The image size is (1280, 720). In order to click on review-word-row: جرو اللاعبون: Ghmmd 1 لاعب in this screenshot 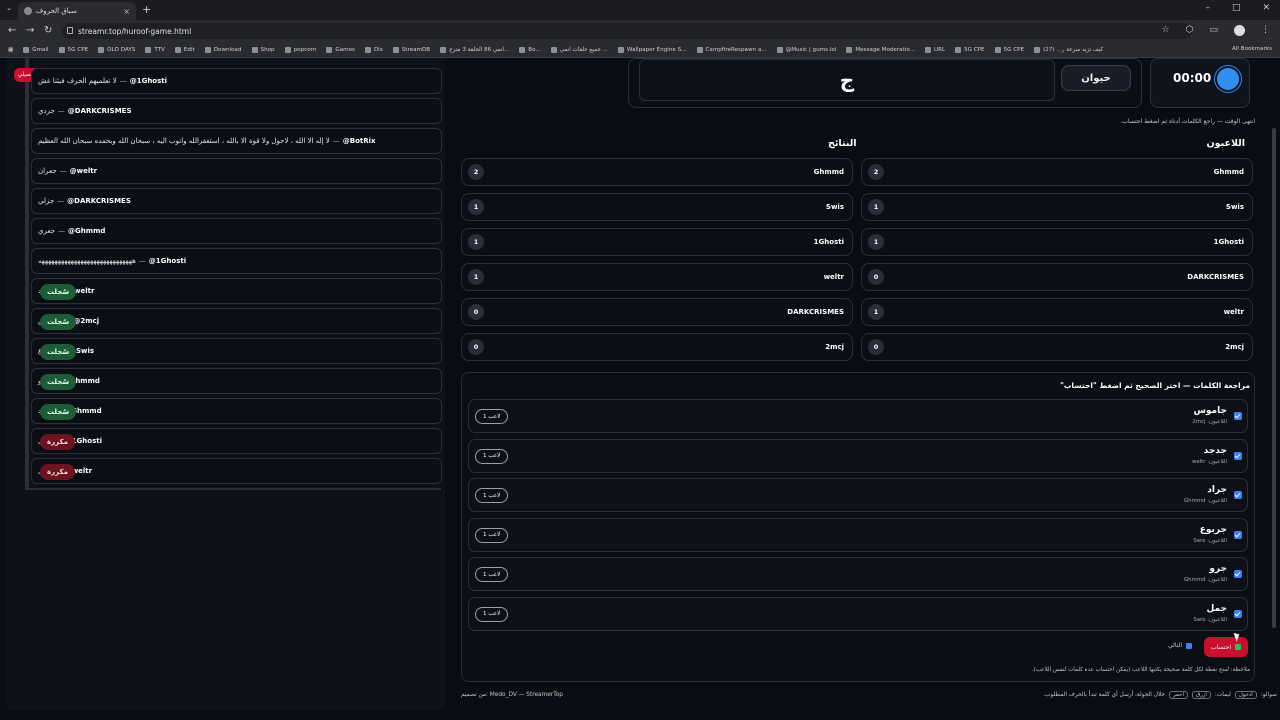, I will do `click(858, 574)`.